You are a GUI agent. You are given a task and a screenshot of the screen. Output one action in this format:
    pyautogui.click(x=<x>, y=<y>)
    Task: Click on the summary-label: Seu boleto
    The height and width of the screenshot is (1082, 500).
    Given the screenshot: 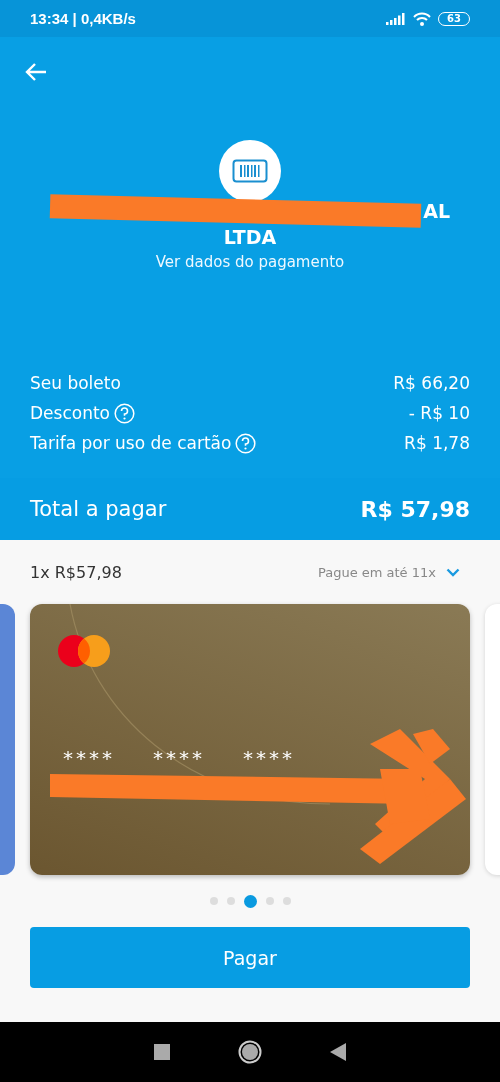 What is the action you would take?
    pyautogui.click(x=75, y=383)
    